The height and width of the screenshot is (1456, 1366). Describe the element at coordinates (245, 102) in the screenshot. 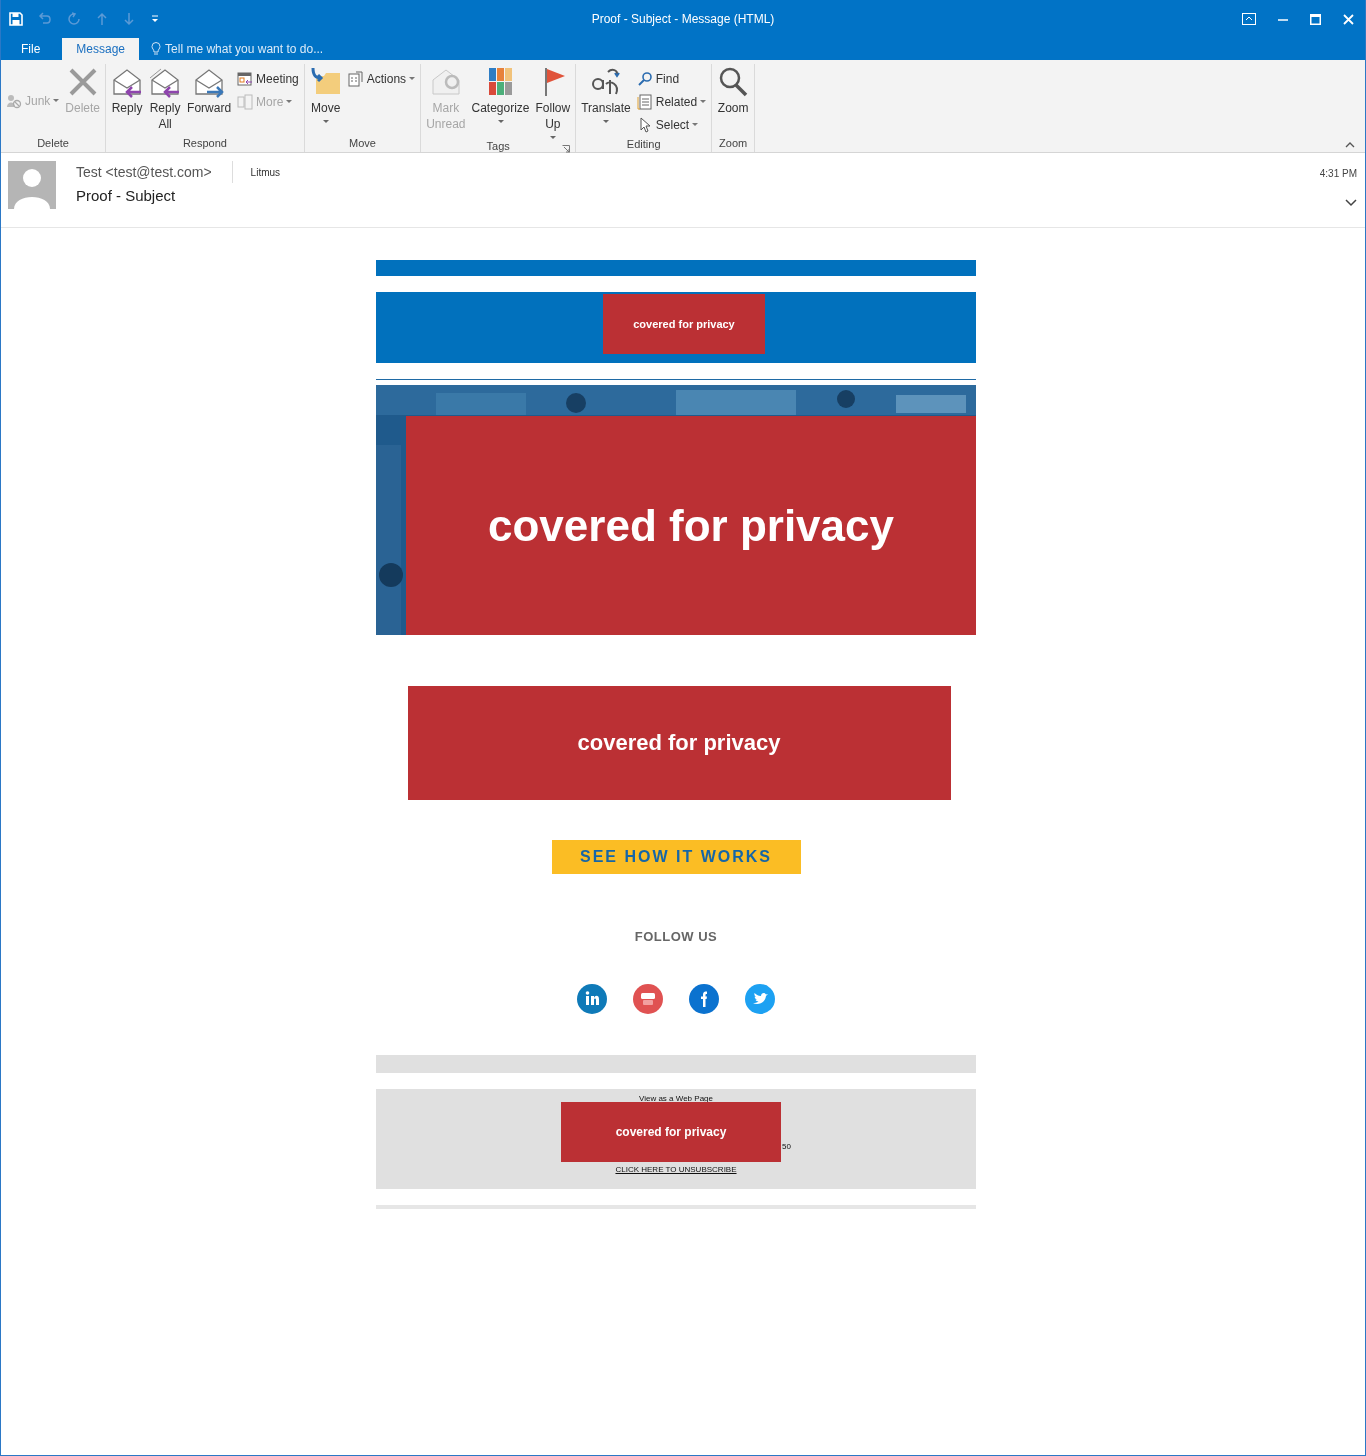

I see `more-icon` at that location.